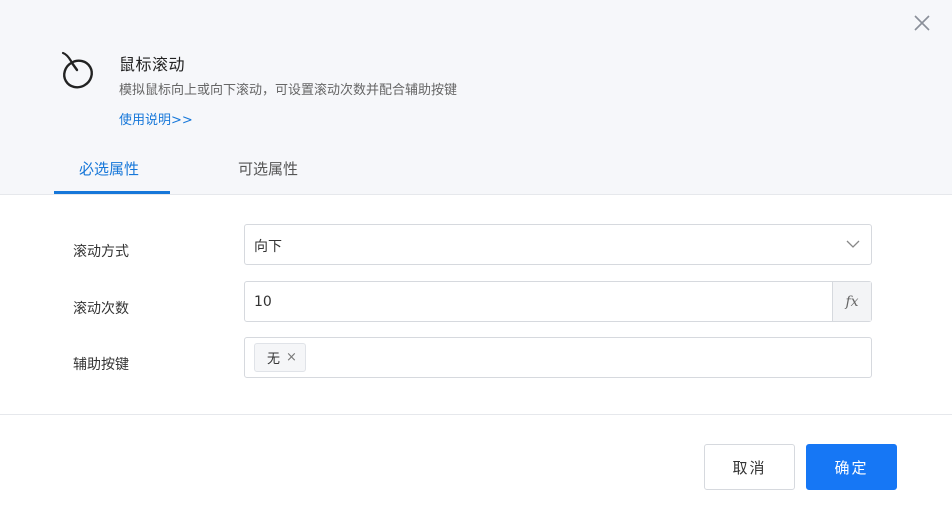 The width and height of the screenshot is (952, 516). What do you see at coordinates (851, 301) in the screenshot?
I see `fx-button: fx` at bounding box center [851, 301].